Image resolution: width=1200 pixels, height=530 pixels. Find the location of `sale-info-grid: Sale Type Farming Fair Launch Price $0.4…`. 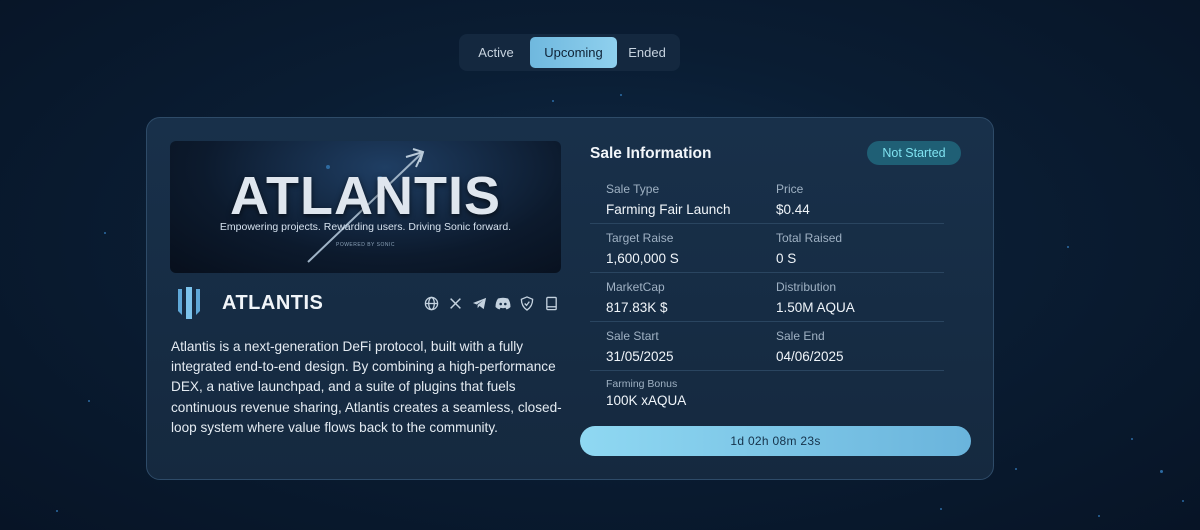

sale-info-grid: Sale Type Farming Fair Launch Price $0.4… is located at coordinates (767, 297).